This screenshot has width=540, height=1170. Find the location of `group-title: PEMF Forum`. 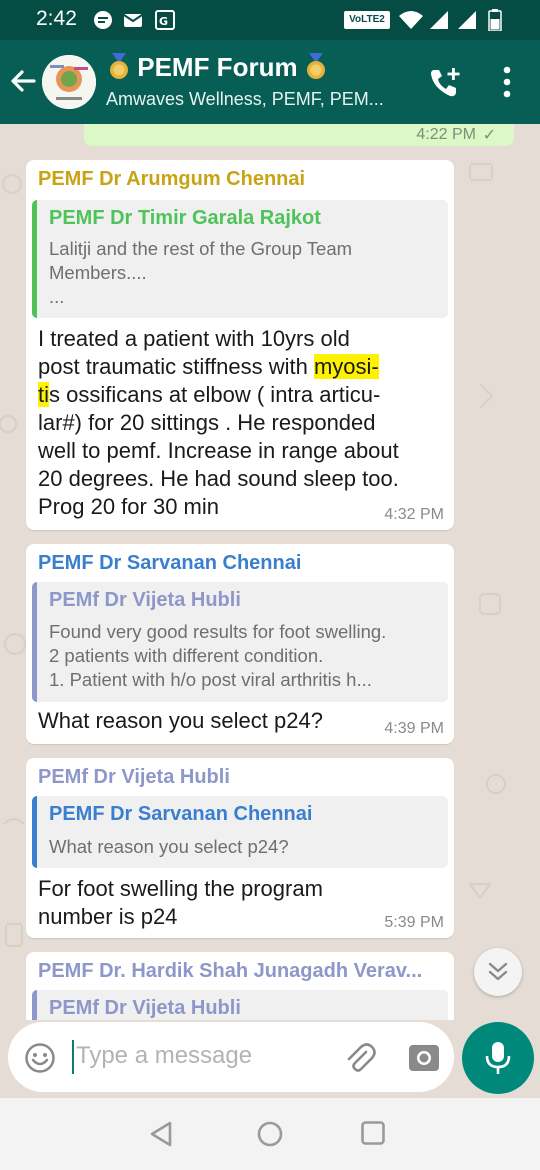

group-title: PEMF Forum is located at coordinates (217, 67).